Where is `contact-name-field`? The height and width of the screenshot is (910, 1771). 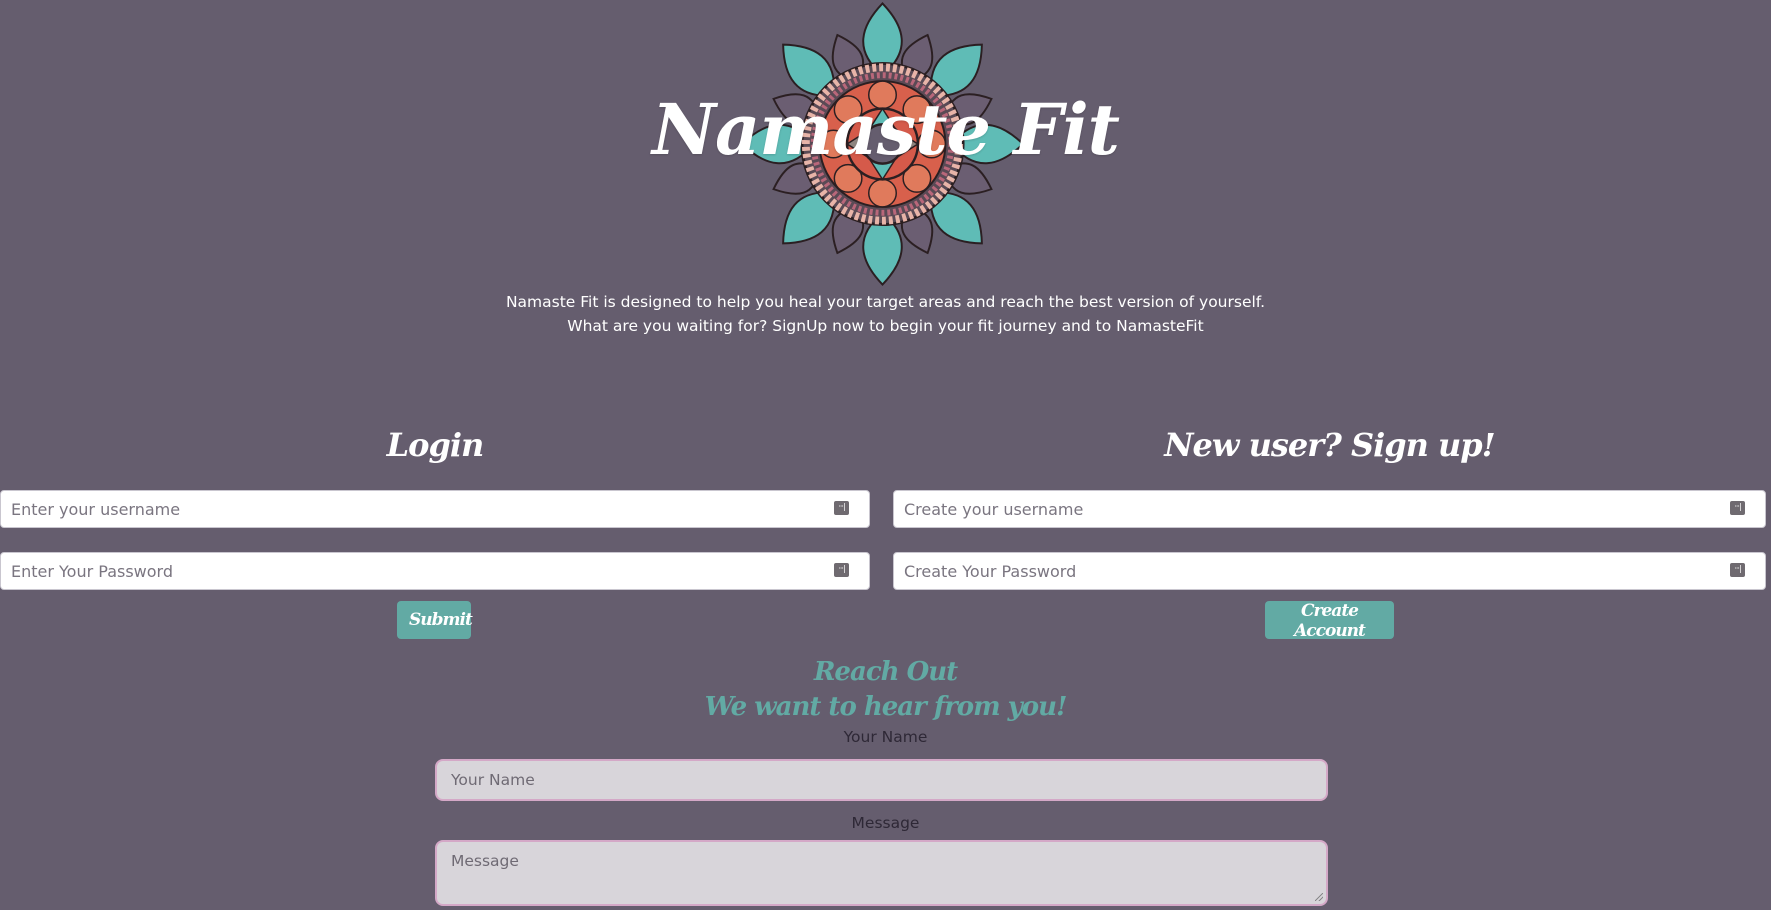
contact-name-field is located at coordinates (881, 780).